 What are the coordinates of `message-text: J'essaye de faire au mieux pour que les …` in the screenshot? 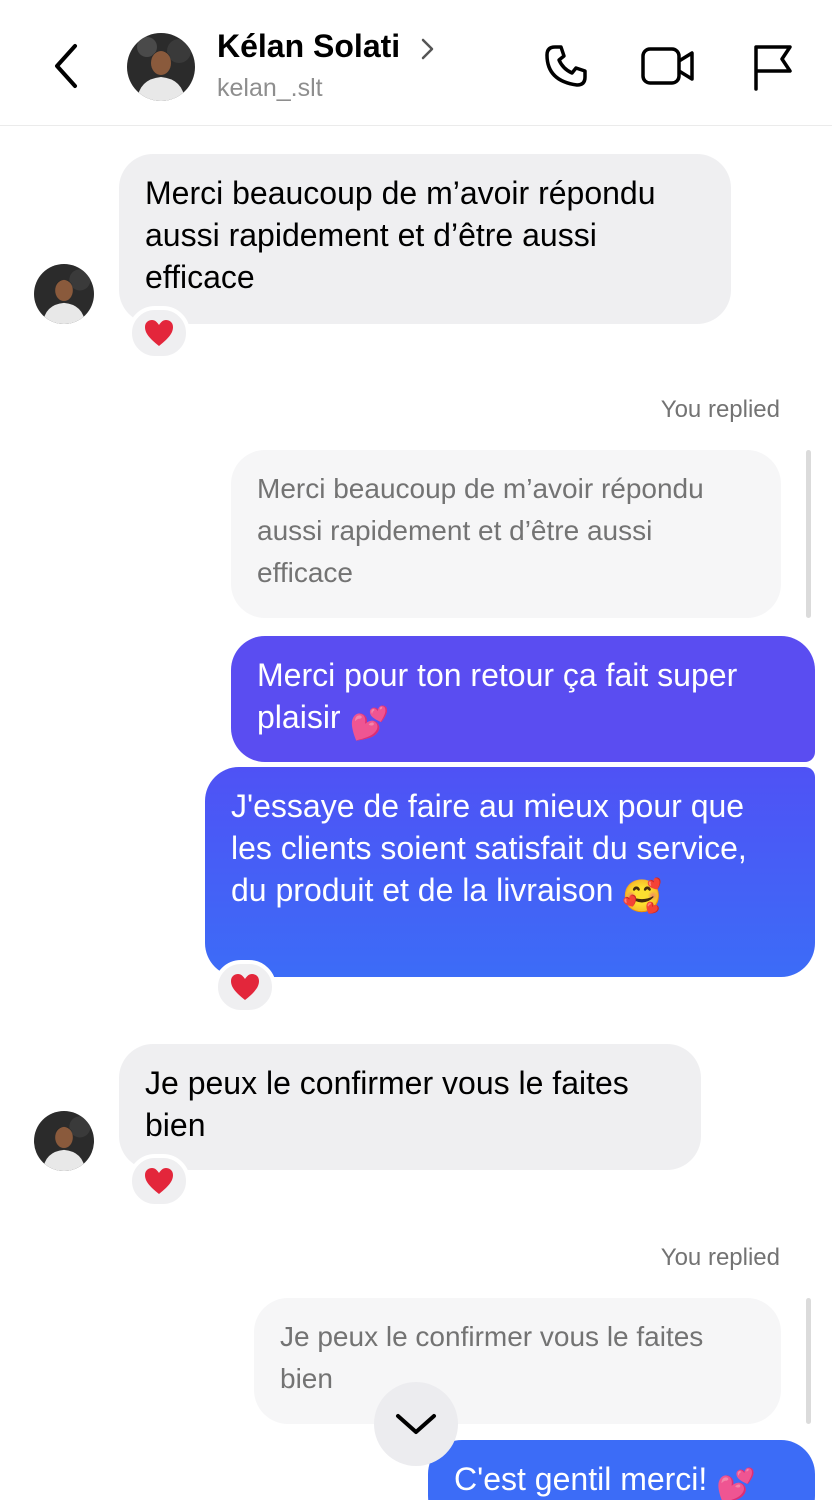 It's located at (489, 848).